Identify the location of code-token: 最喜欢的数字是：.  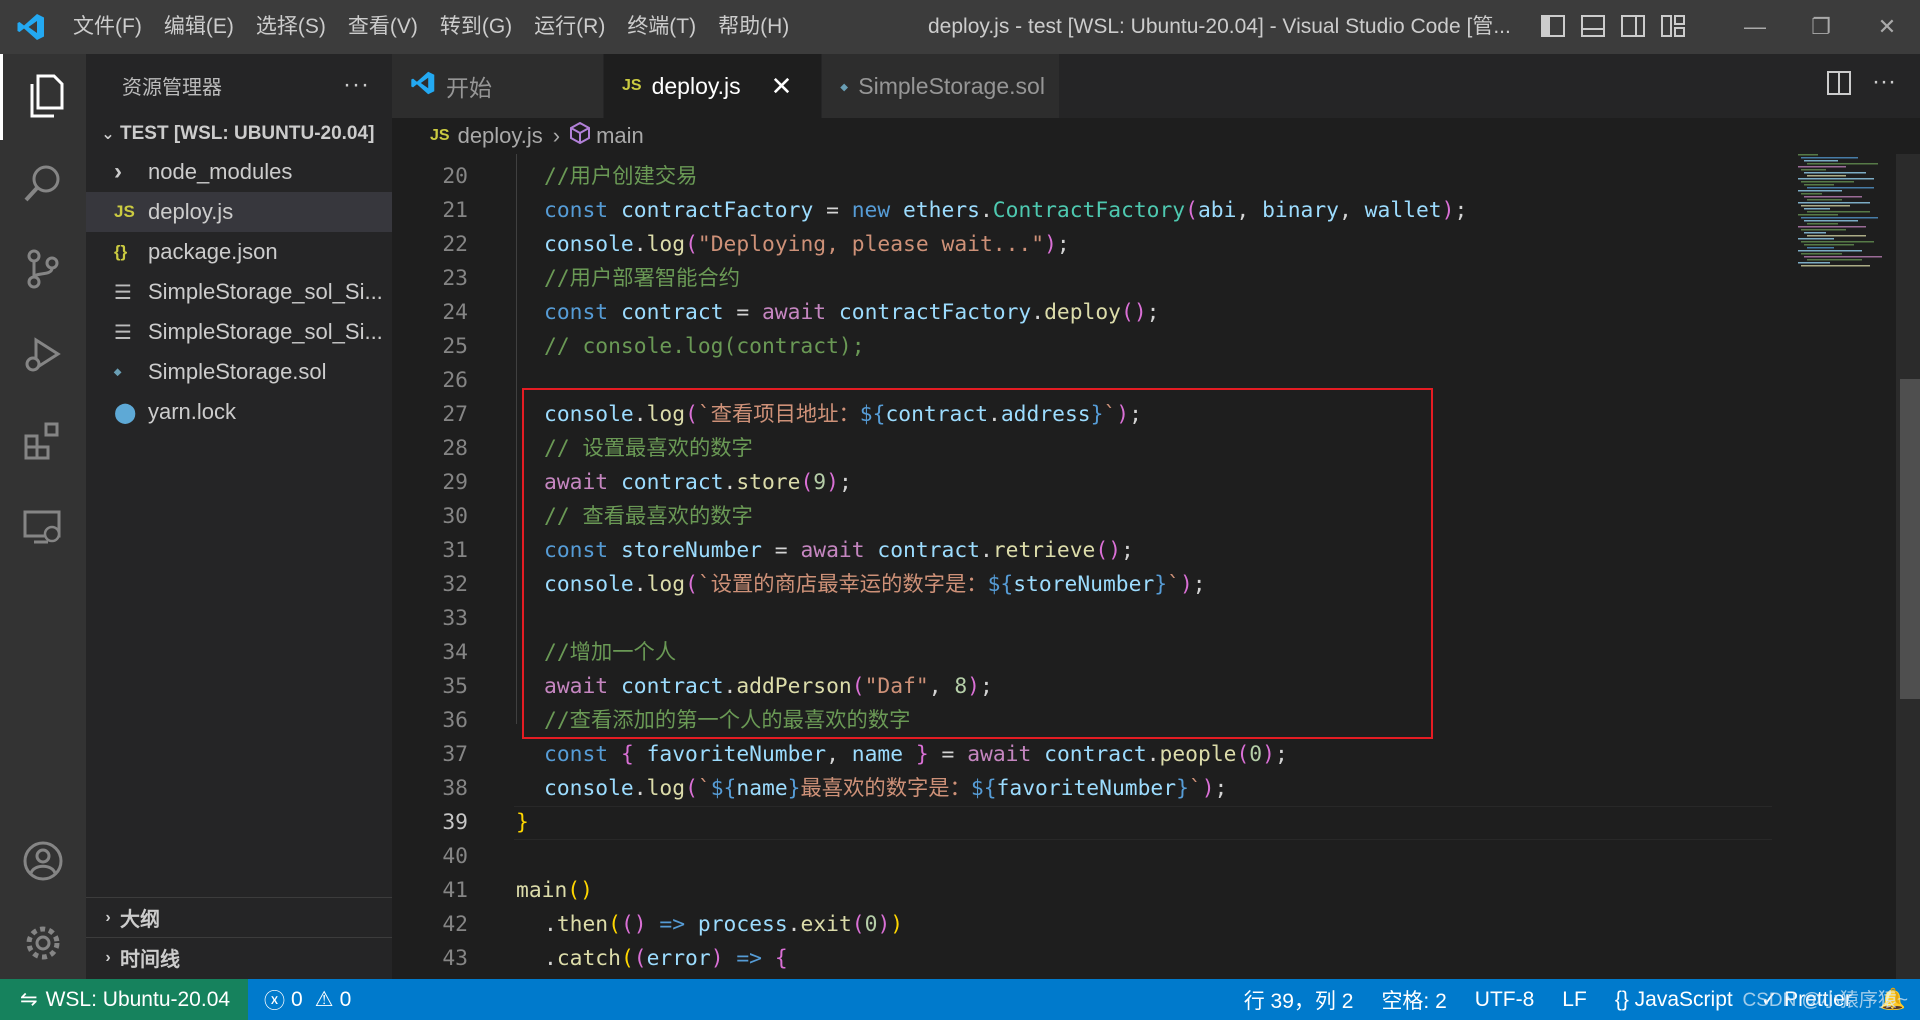
(885, 788).